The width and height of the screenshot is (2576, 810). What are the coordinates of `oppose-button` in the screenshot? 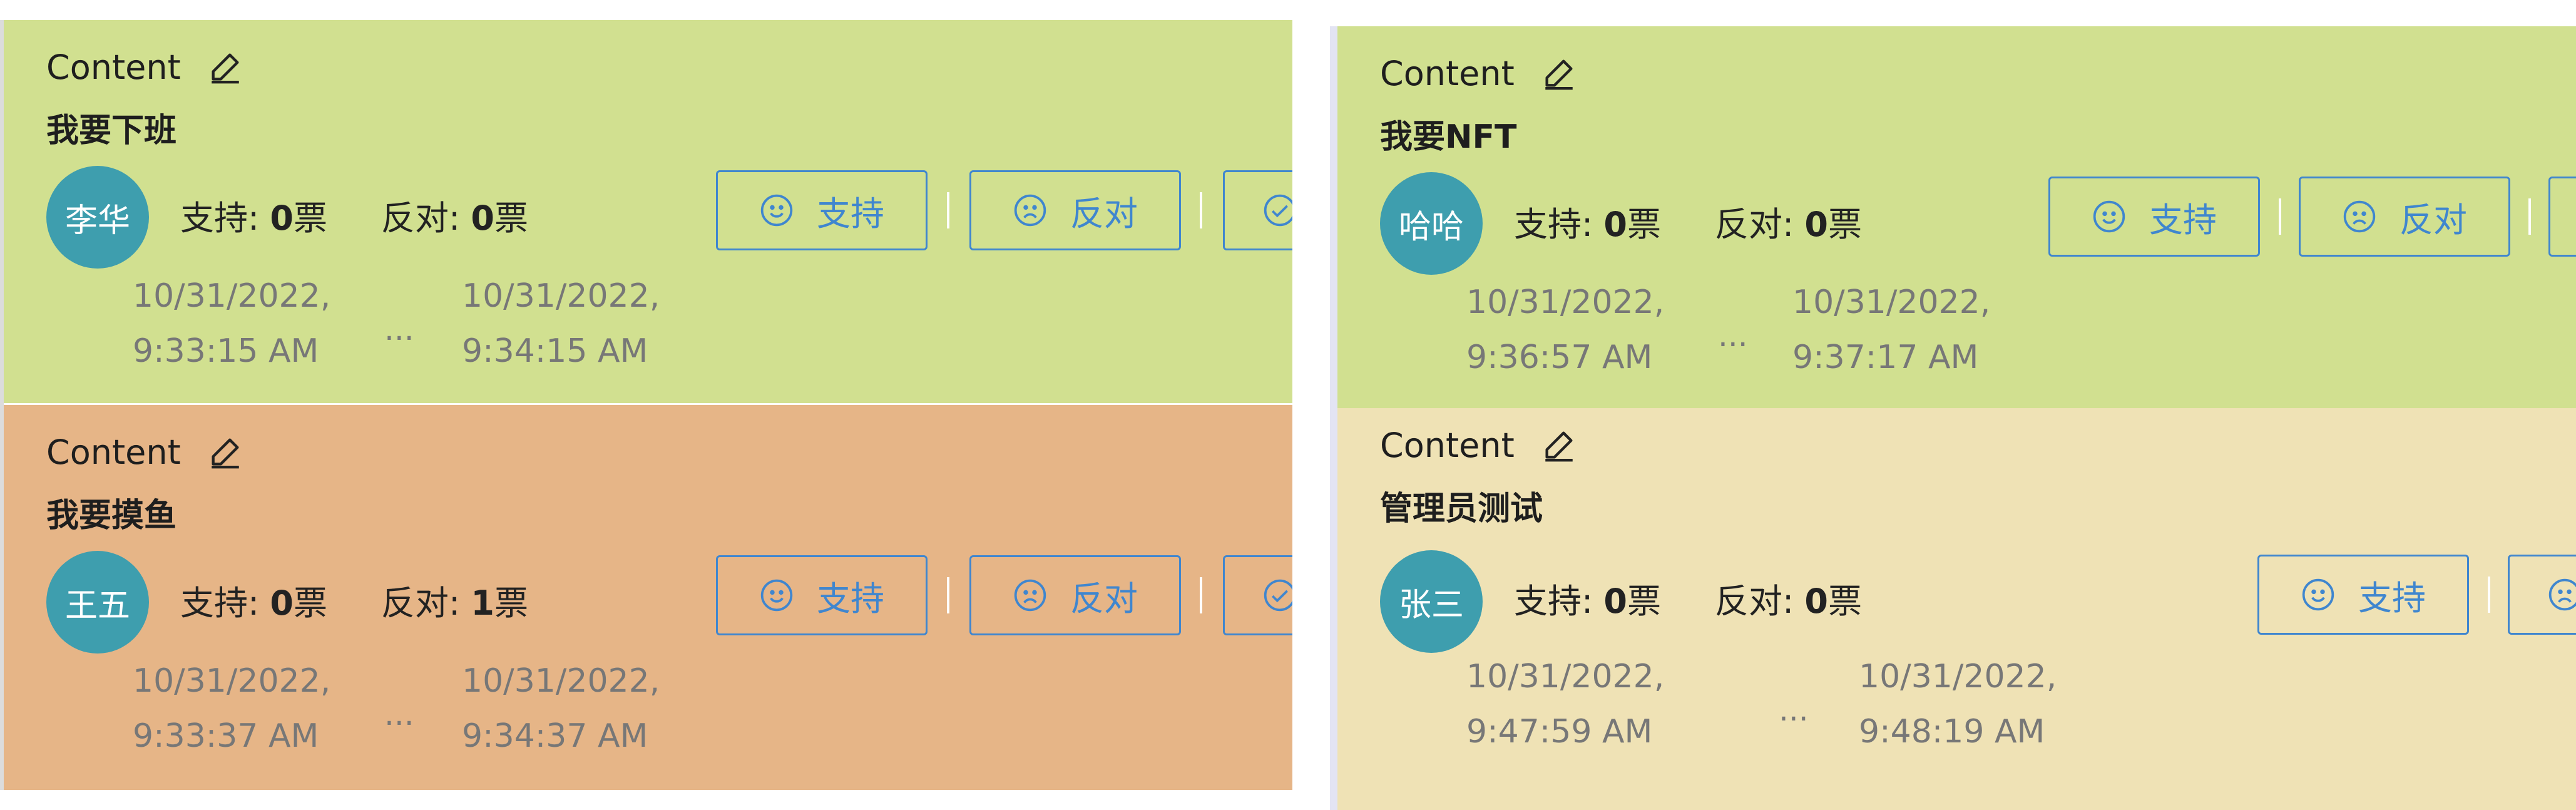 It's located at (2542, 595).